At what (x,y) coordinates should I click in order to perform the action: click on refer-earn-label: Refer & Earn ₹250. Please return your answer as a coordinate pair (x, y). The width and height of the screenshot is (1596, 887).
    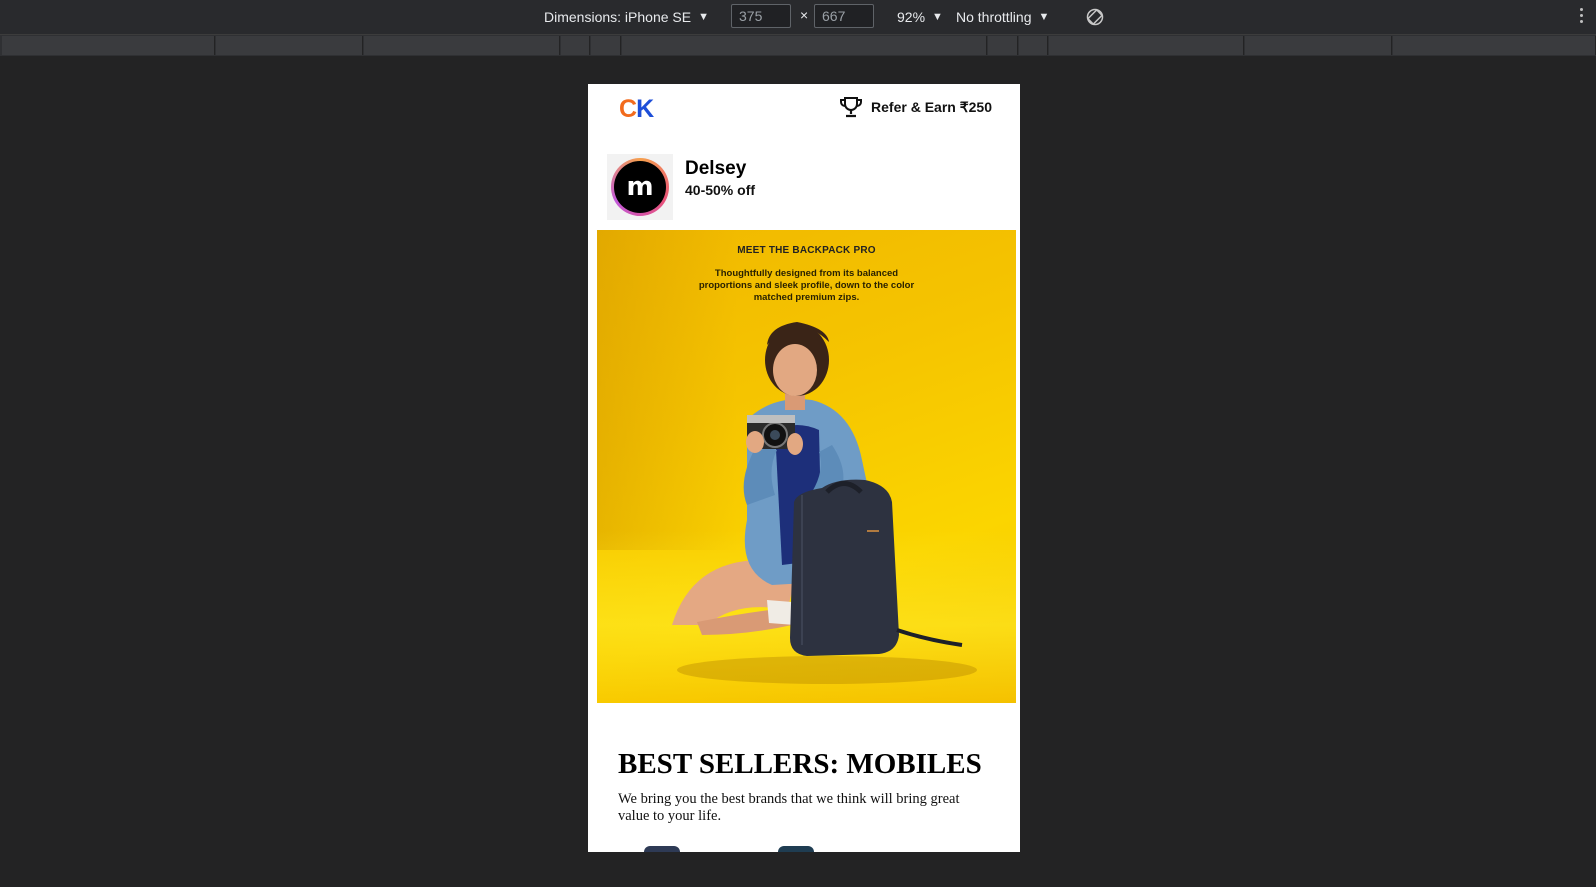
    Looking at the image, I should click on (931, 106).